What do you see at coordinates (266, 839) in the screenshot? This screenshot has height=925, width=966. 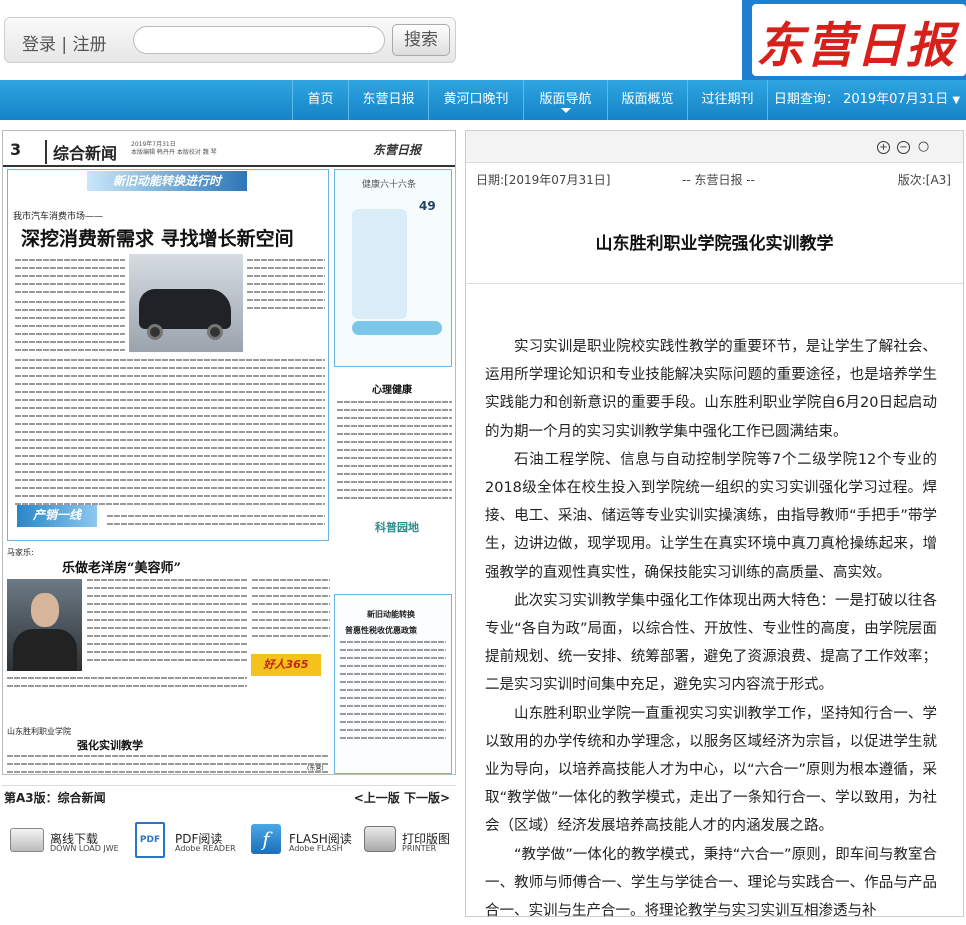 I see `flash-icon: f` at bounding box center [266, 839].